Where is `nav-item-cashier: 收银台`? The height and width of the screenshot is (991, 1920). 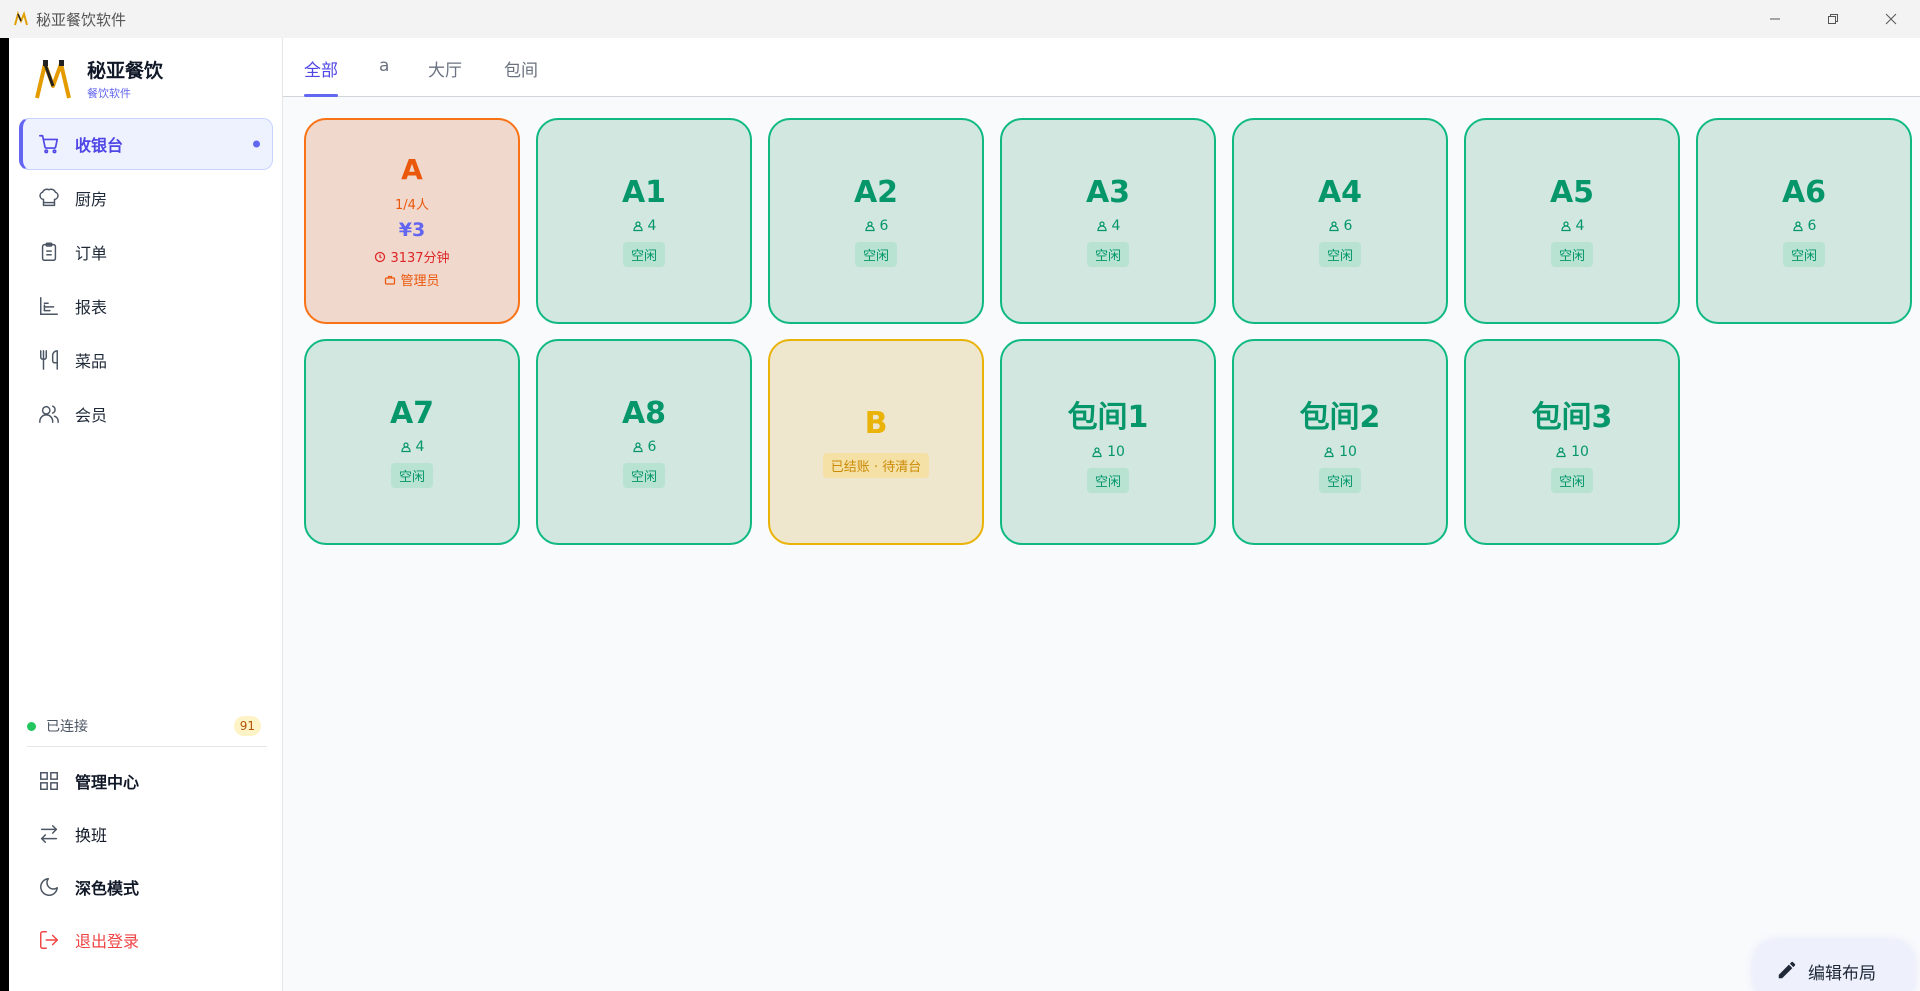 nav-item-cashier: 收银台 is located at coordinates (146, 144).